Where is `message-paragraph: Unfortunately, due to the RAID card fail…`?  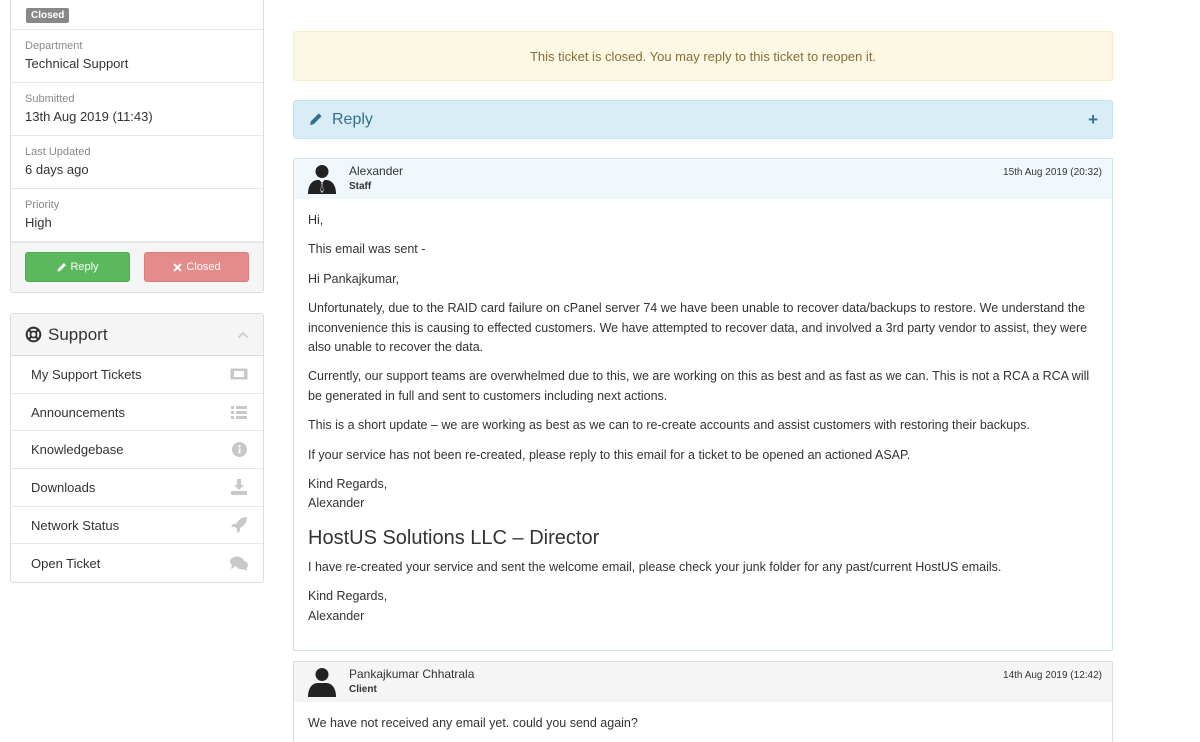 message-paragraph: Unfortunately, due to the RAID card fail… is located at coordinates (698, 328).